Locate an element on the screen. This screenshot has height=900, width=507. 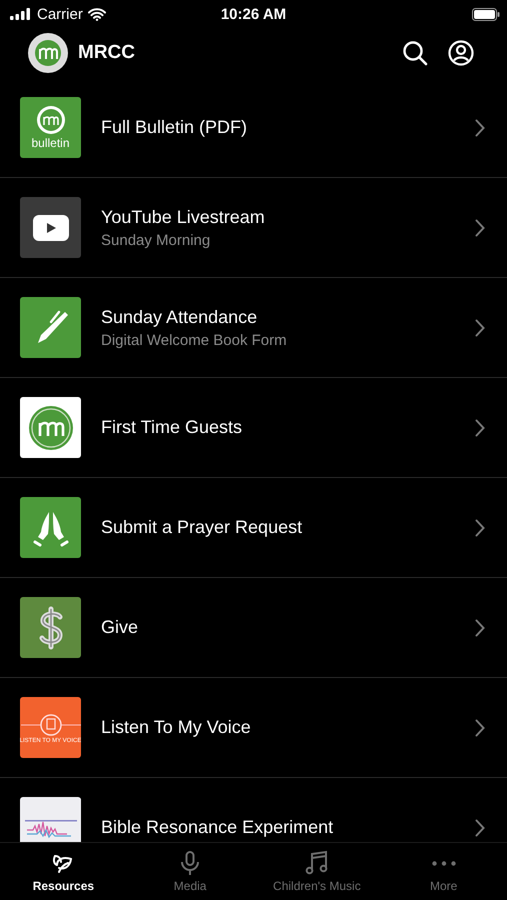
list-item: Submit a Prayer Request is located at coordinates (253, 528).